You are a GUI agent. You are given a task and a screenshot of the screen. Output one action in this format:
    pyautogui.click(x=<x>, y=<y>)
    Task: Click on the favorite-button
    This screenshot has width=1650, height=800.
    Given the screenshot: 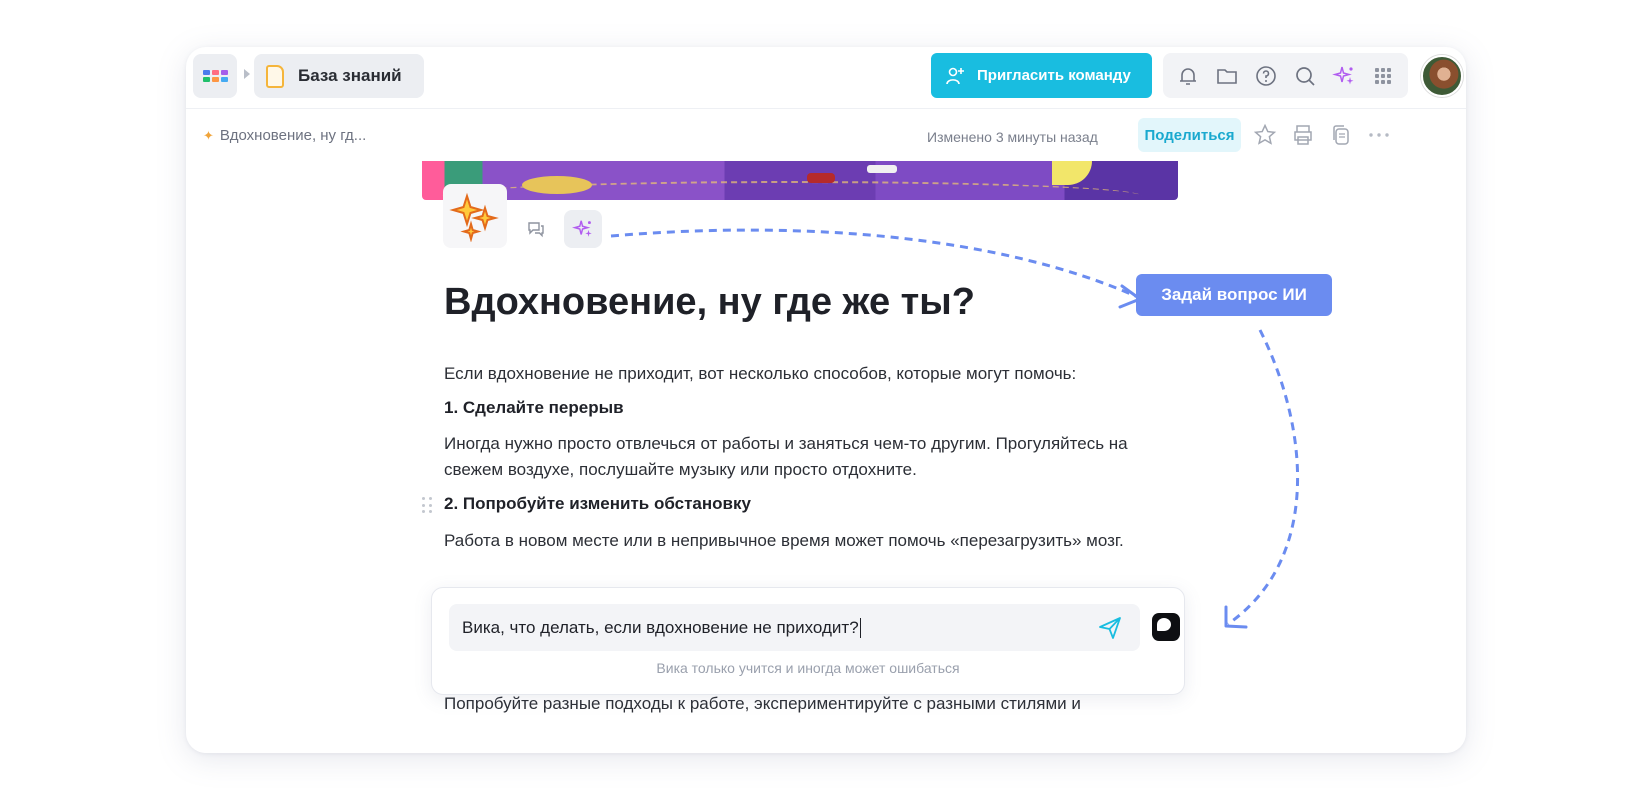 What is the action you would take?
    pyautogui.click(x=1265, y=135)
    